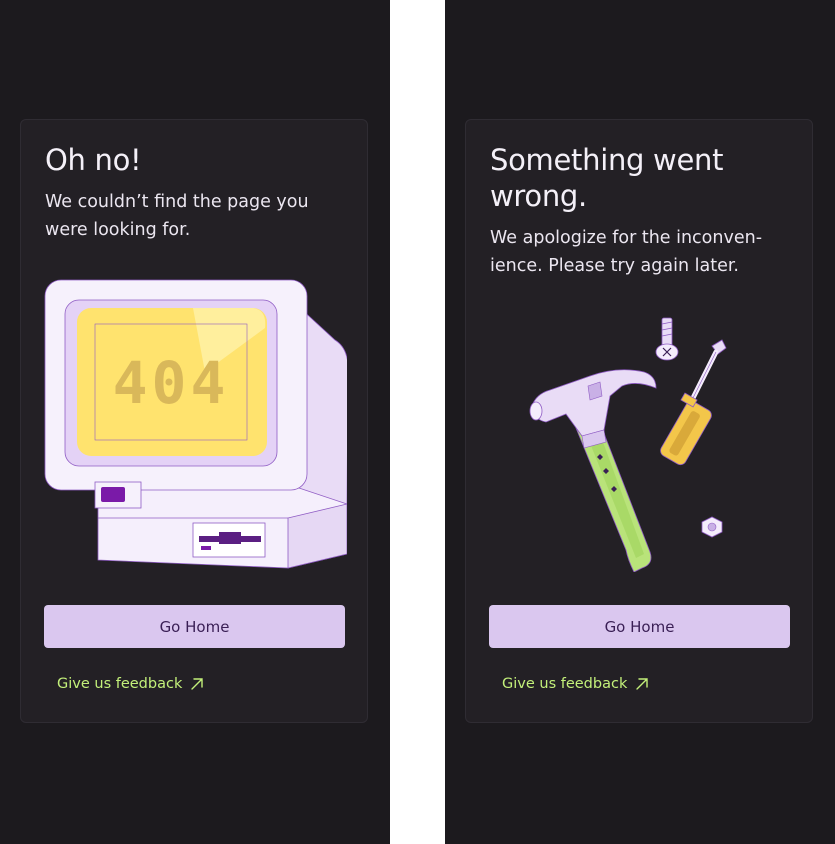 This screenshot has height=844, width=835. Describe the element at coordinates (593, 470) in the screenshot. I see `hammer-icon` at that location.